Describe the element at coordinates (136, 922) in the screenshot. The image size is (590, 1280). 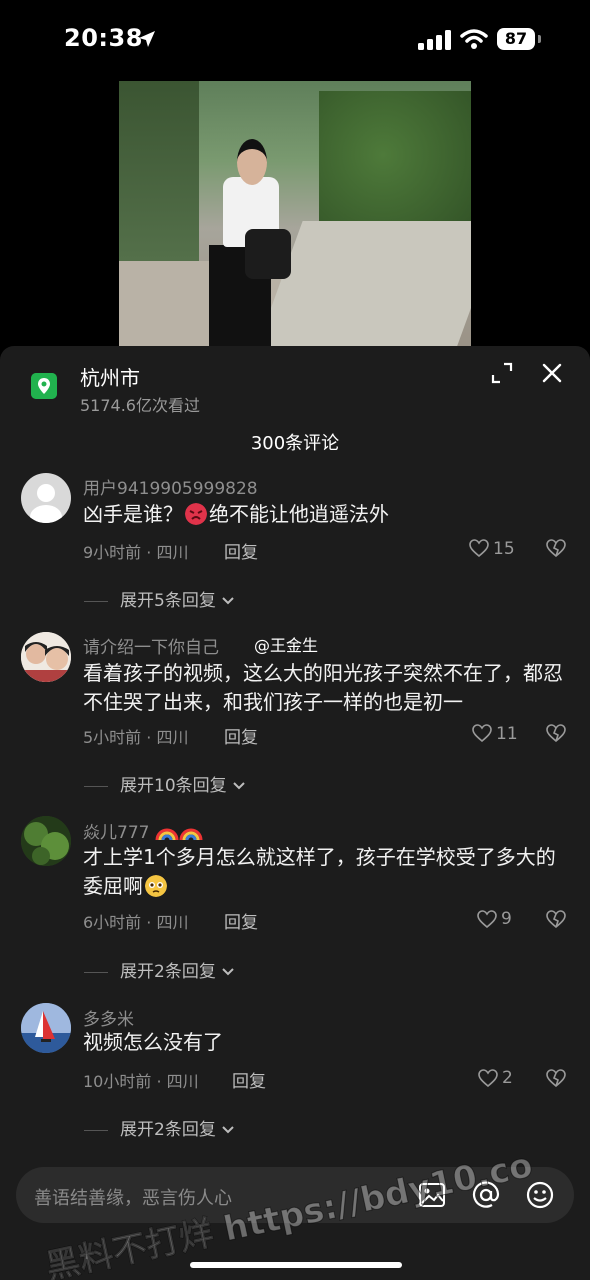
I see `comment-meta: 6小时前 · 四川` at that location.